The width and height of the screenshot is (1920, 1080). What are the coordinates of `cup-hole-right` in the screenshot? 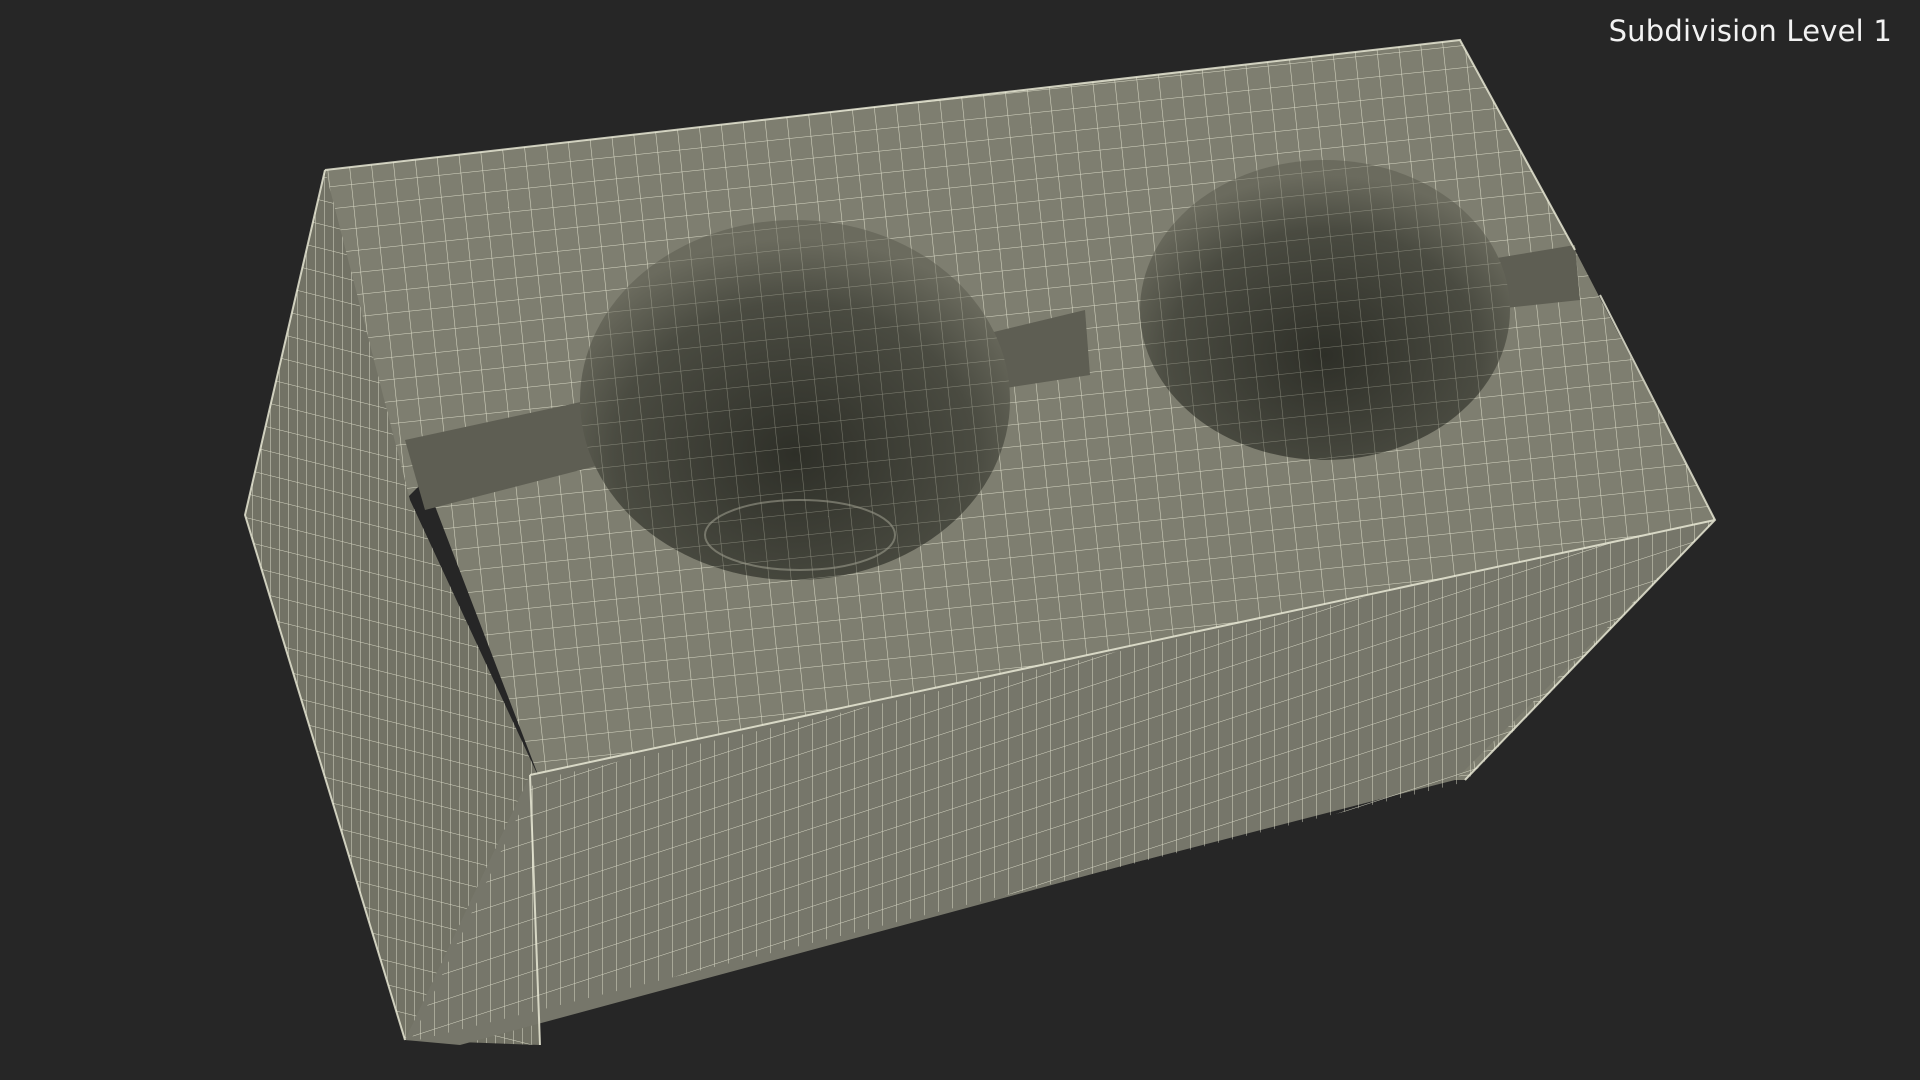 It's located at (1325, 310).